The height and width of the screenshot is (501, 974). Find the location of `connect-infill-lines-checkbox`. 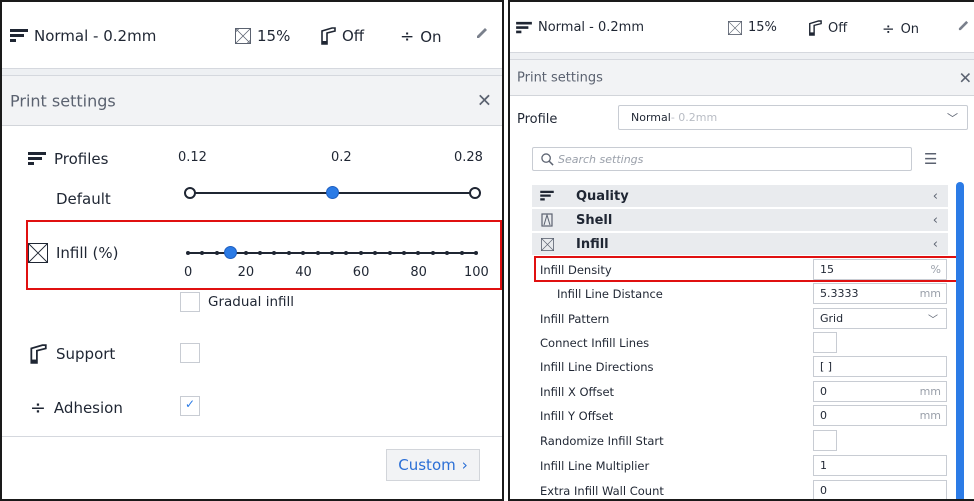

connect-infill-lines-checkbox is located at coordinates (825, 342).